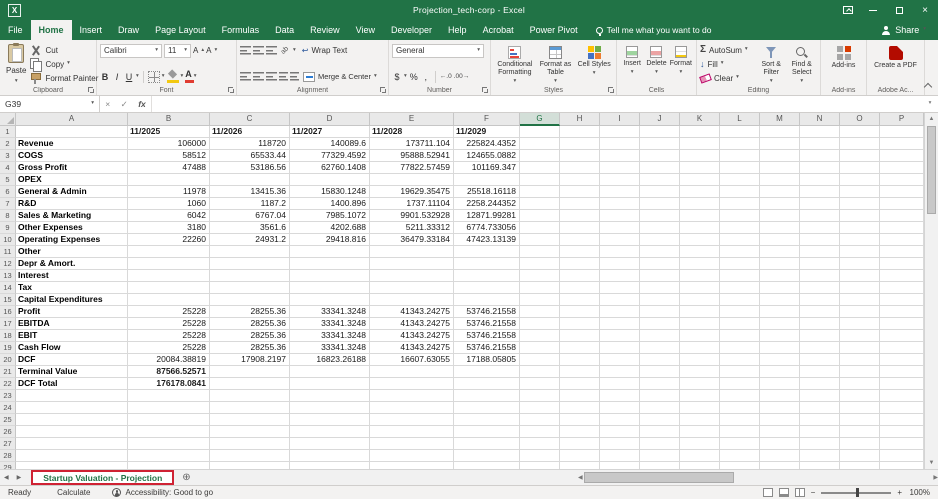  What do you see at coordinates (250, 264) in the screenshot?
I see `cell-C12` at bounding box center [250, 264].